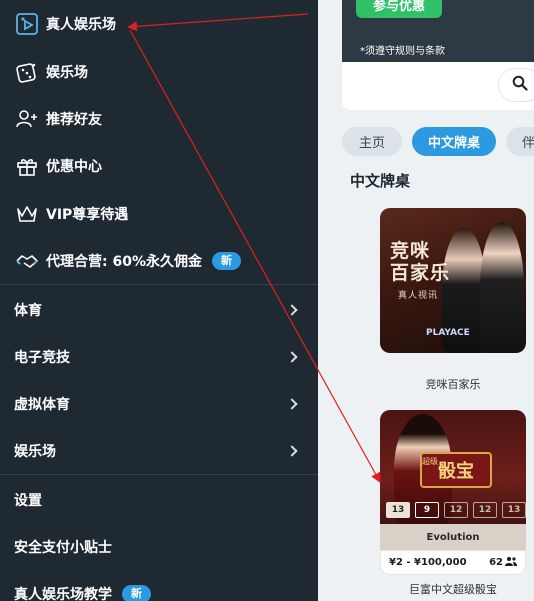  What do you see at coordinates (27, 24) in the screenshot?
I see `live-casino-icon` at bounding box center [27, 24].